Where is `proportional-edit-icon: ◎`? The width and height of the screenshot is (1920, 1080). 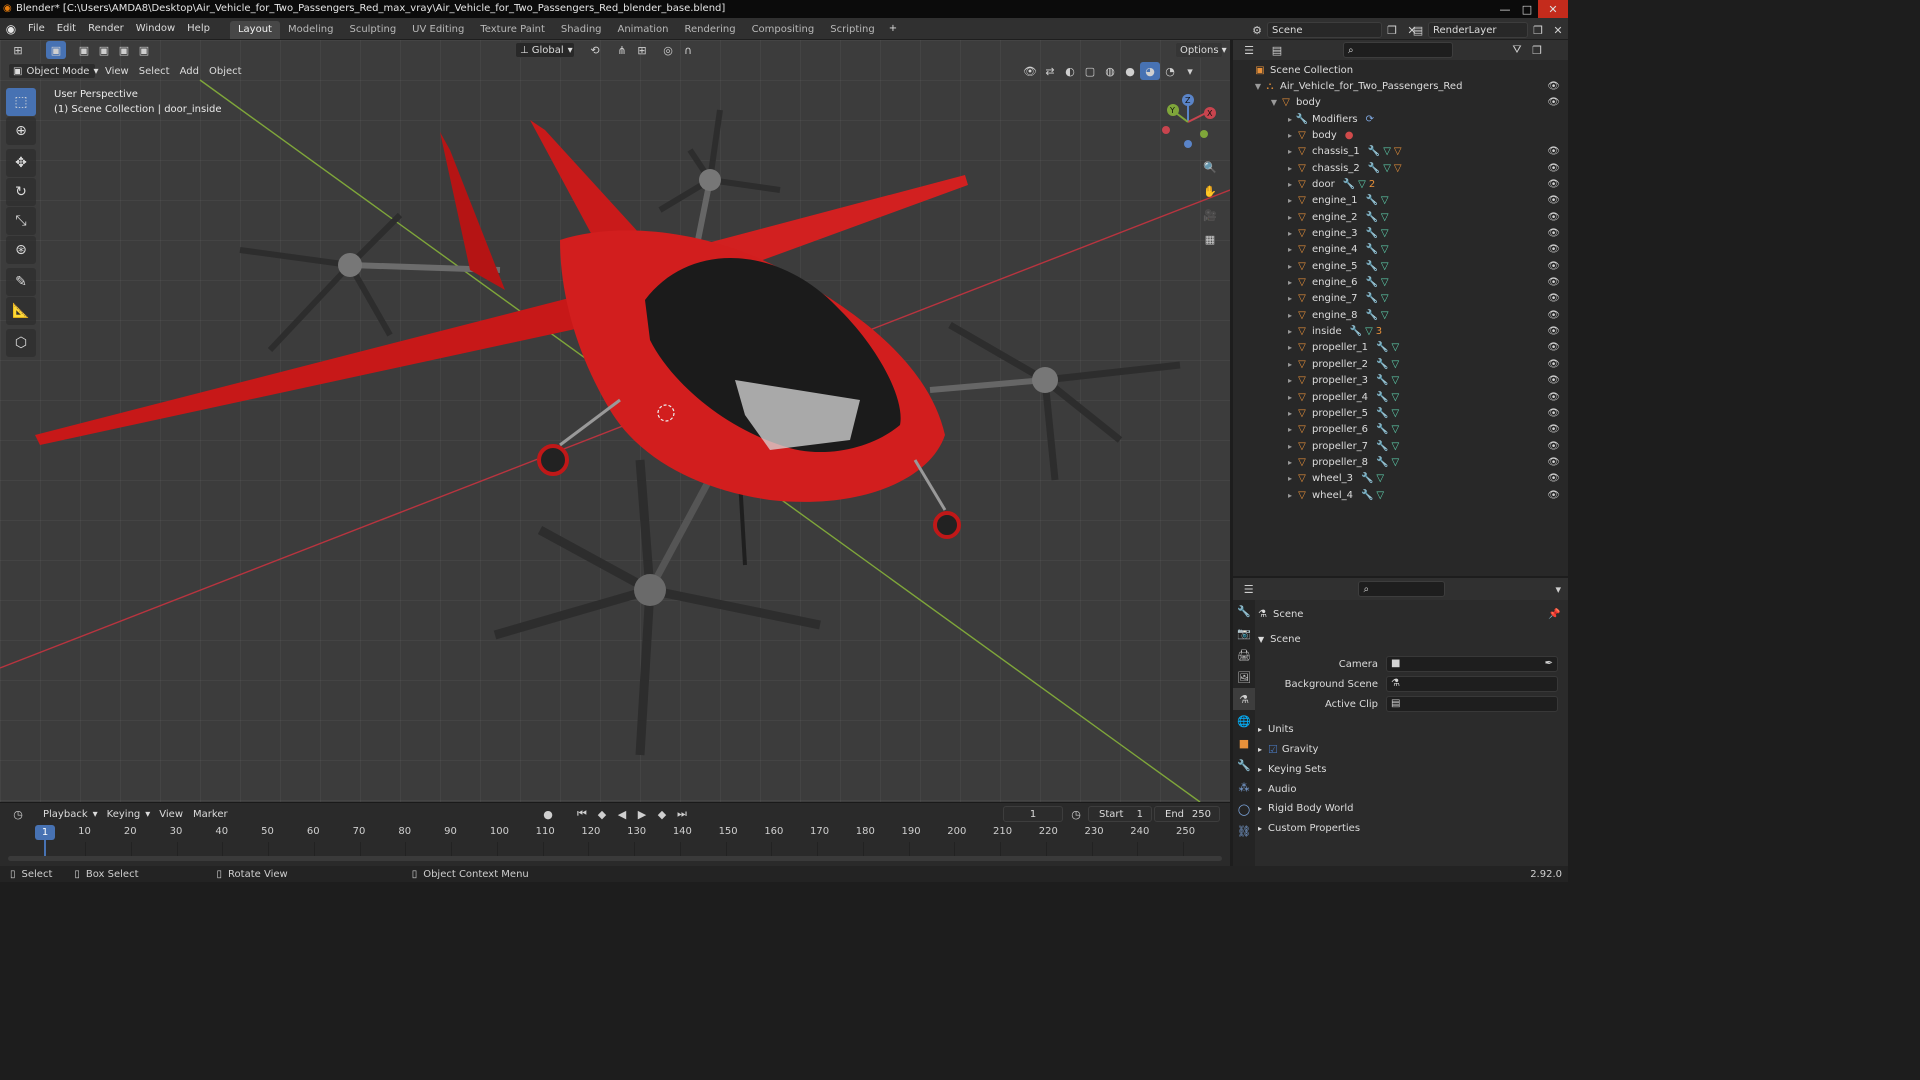
proportional-edit-icon: ◎ is located at coordinates (668, 50).